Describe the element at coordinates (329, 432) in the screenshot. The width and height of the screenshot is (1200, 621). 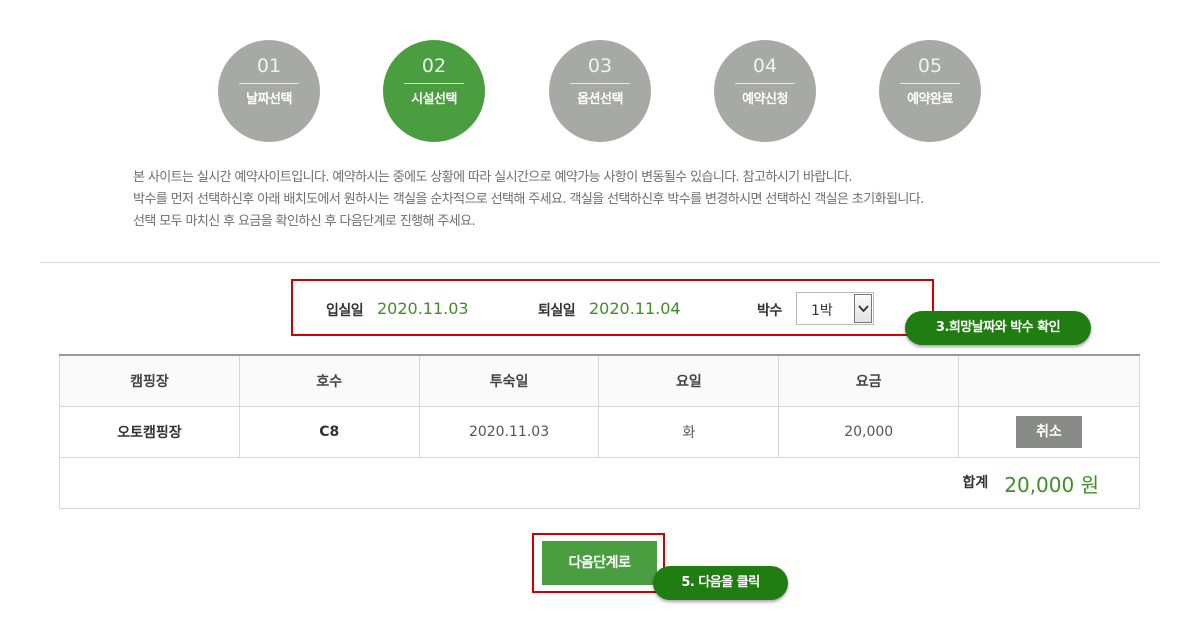
I see `room-cell: C8` at that location.